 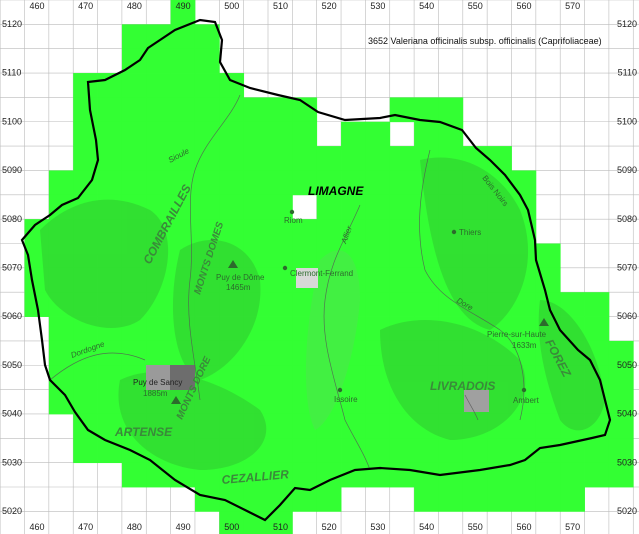 I want to click on y-tick-label: 5060, so click(x=627, y=316).